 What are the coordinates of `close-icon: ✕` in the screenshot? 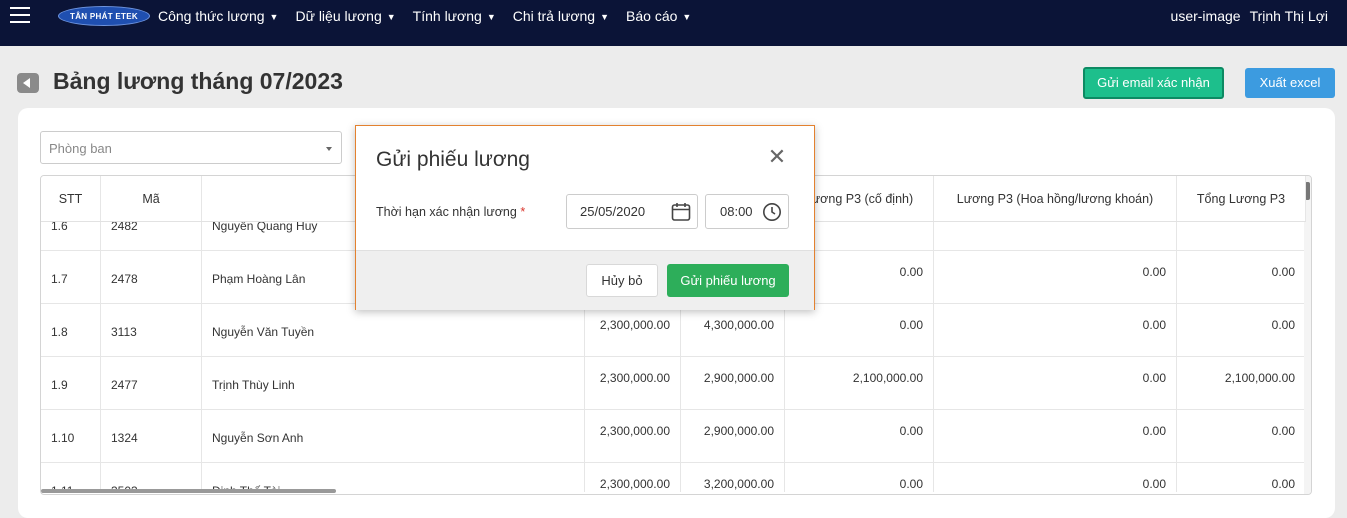 It's located at (777, 157).